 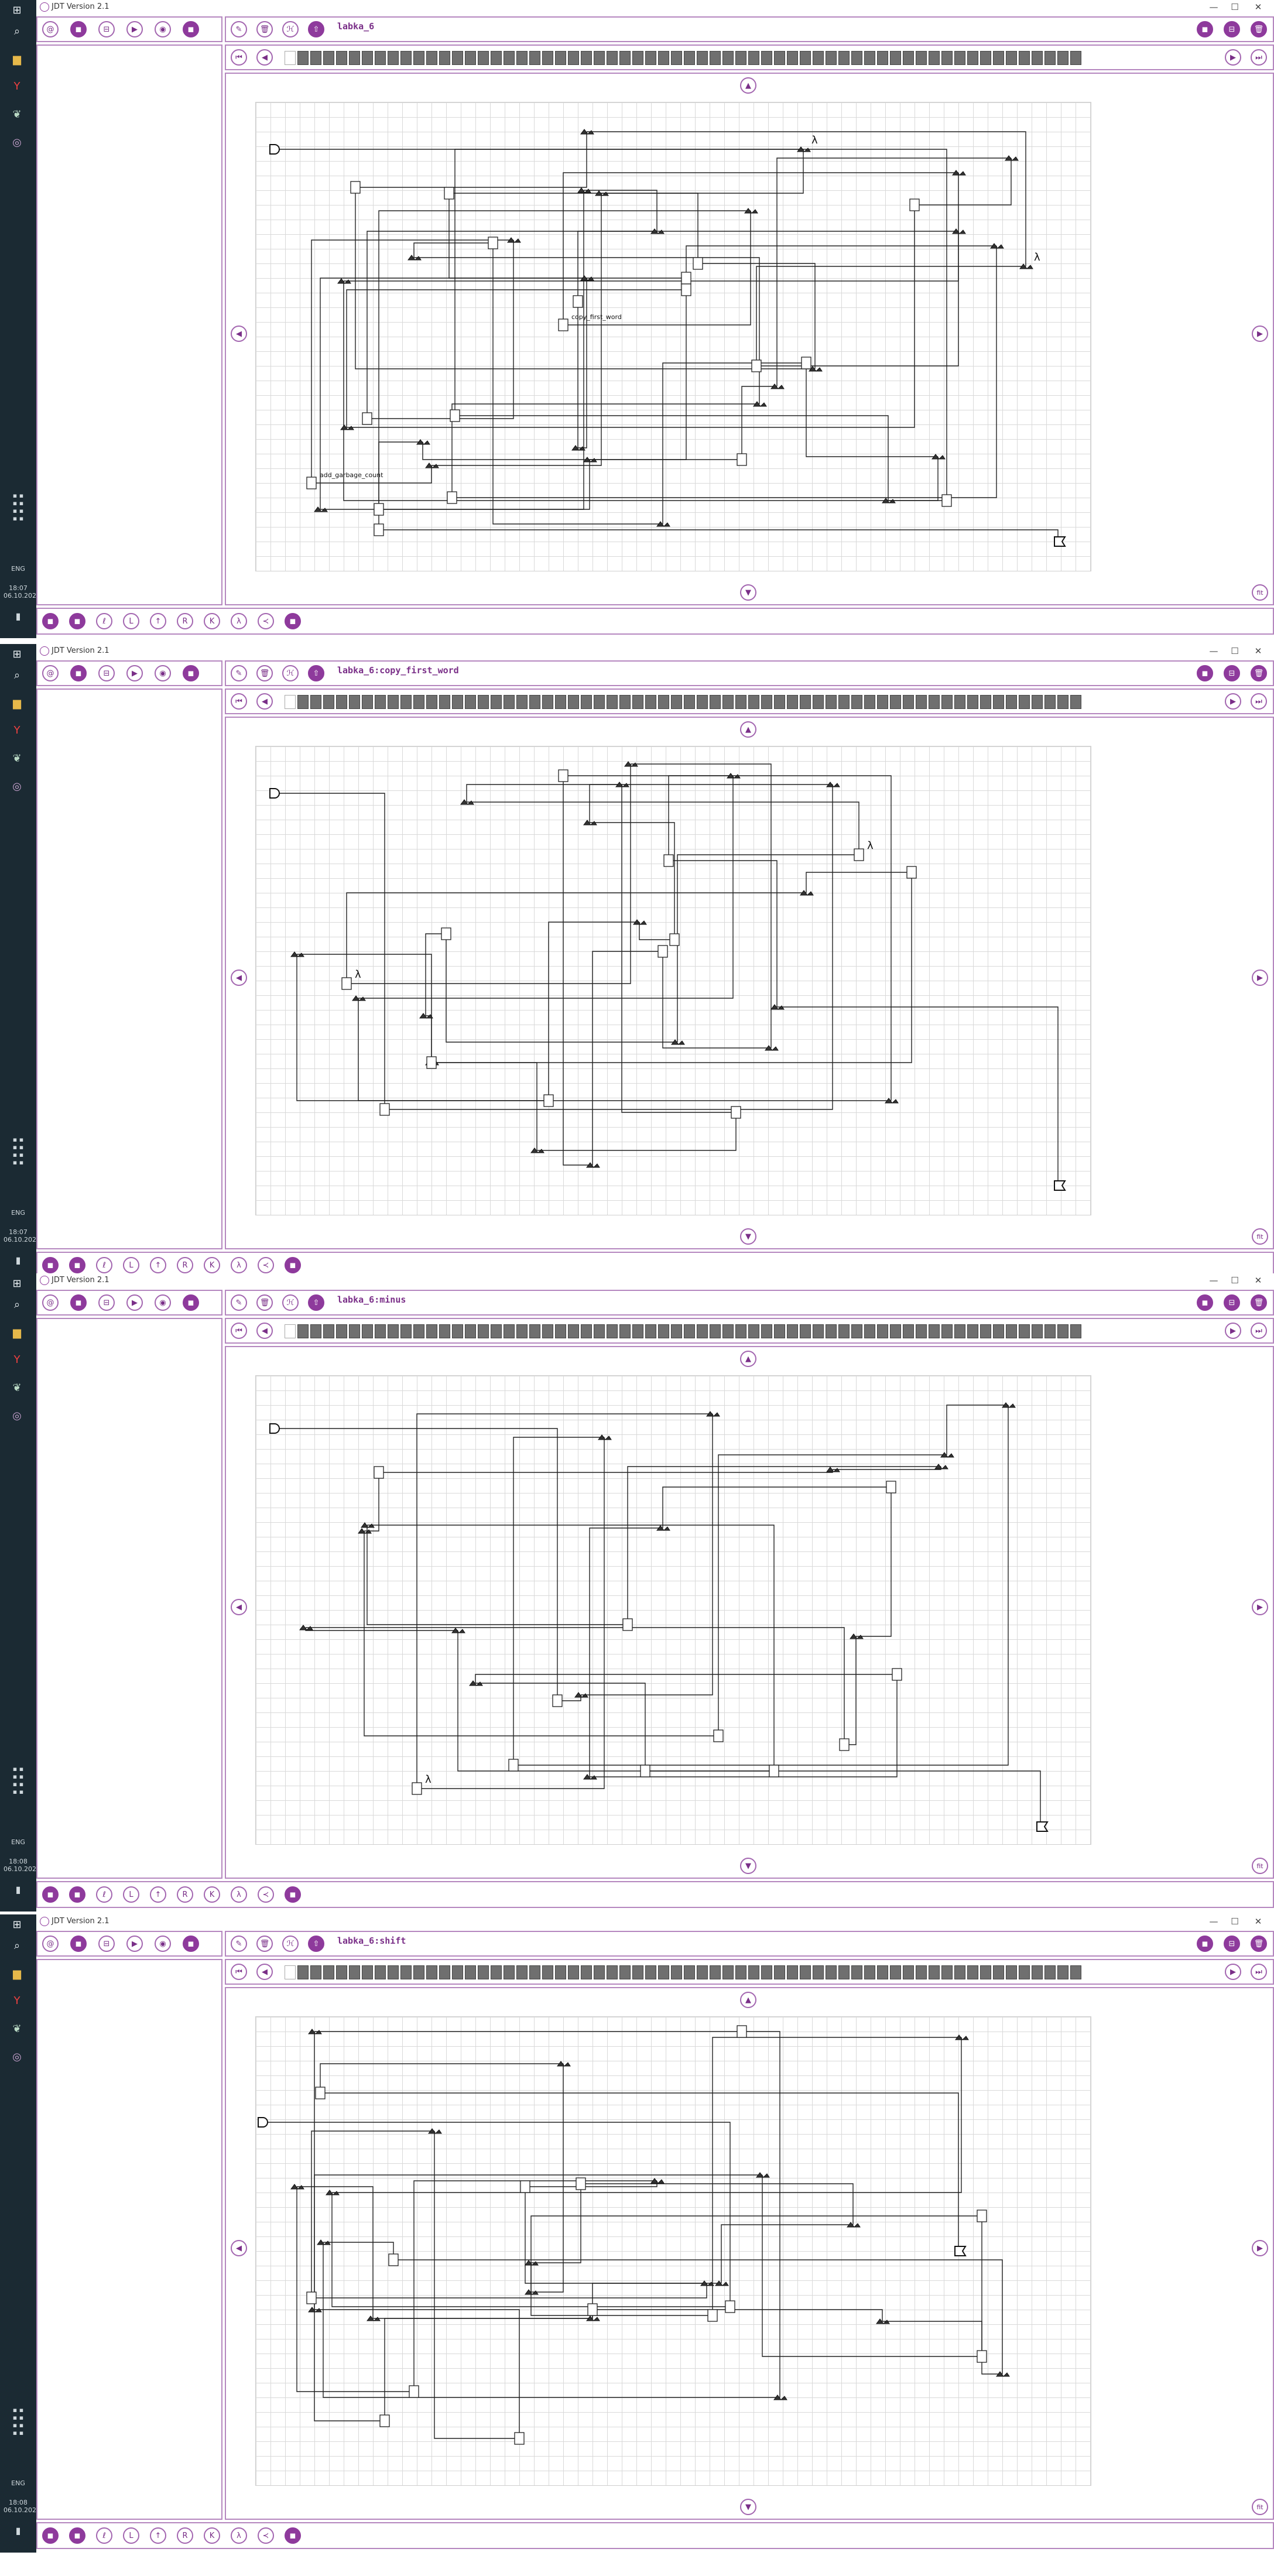 What do you see at coordinates (1232, 673) in the screenshot?
I see `save-tool-button: ⊟` at bounding box center [1232, 673].